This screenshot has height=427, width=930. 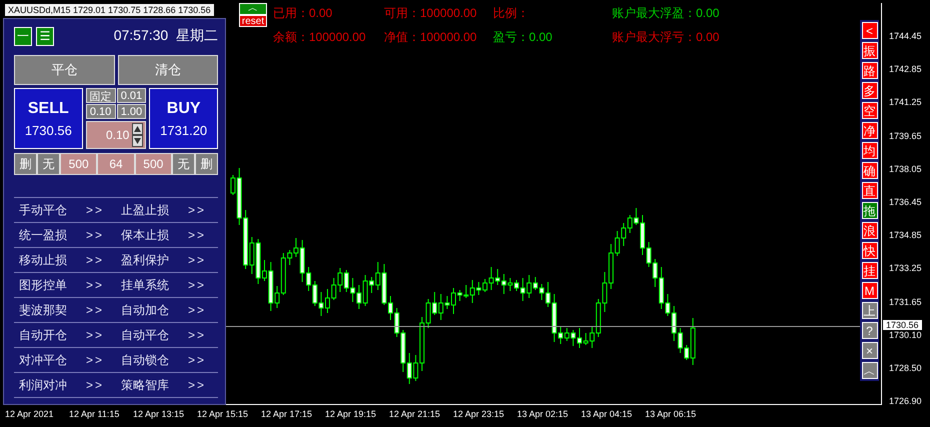 What do you see at coordinates (303, 13) in the screenshot?
I see `account-stat: 已用：0.00` at bounding box center [303, 13].